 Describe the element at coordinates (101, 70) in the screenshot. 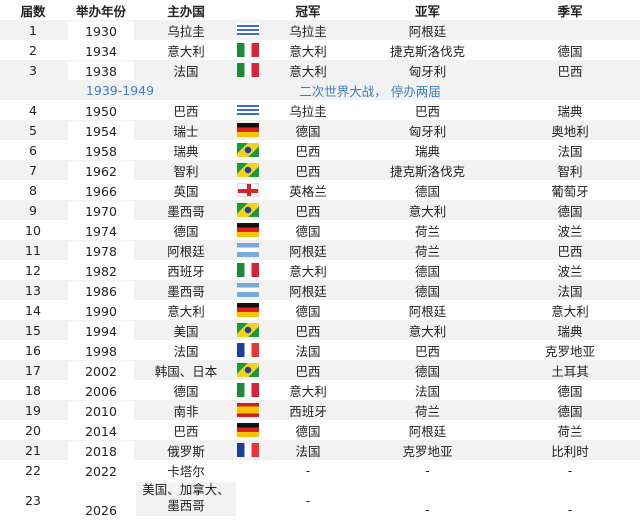

I see `year-cell: 1938` at that location.